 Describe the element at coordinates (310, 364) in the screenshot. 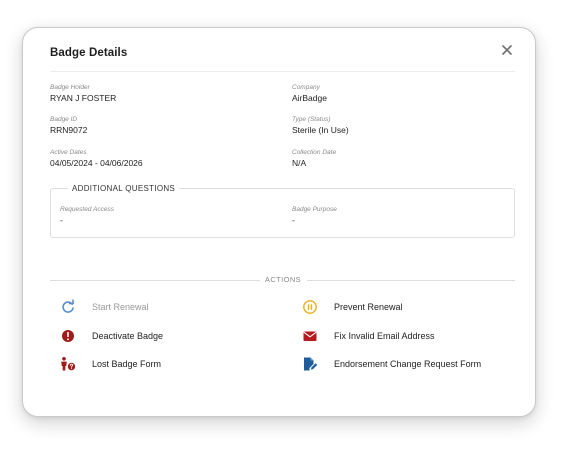

I see `file-edit-icon` at that location.